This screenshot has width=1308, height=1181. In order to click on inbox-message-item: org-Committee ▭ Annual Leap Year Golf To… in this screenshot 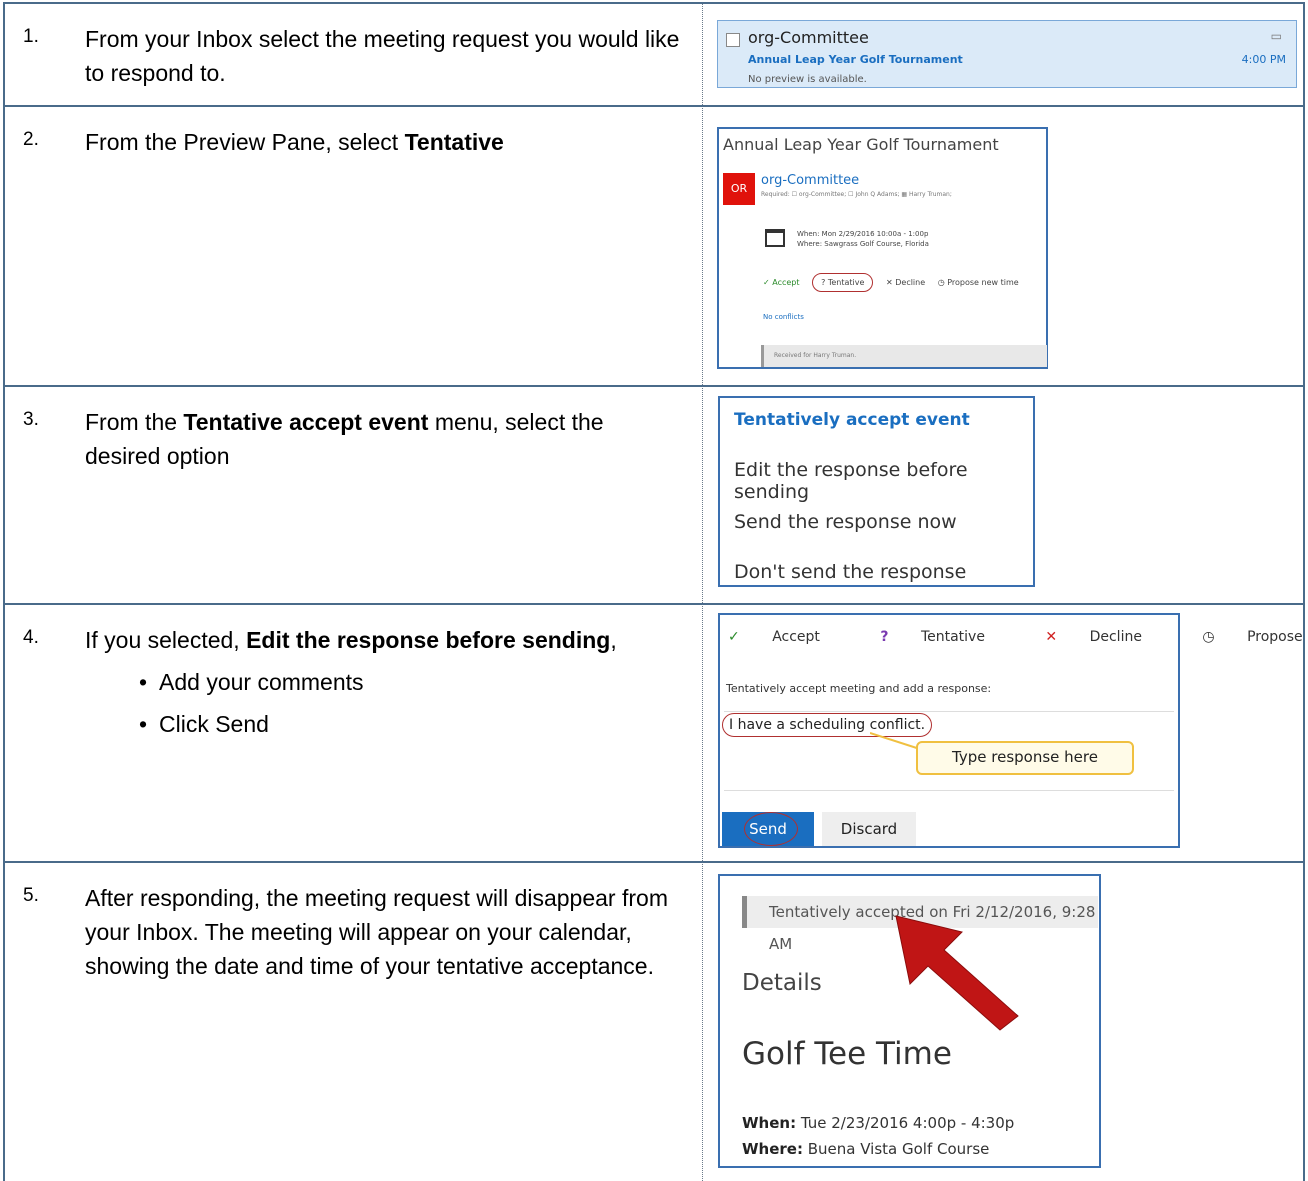, I will do `click(1007, 54)`.